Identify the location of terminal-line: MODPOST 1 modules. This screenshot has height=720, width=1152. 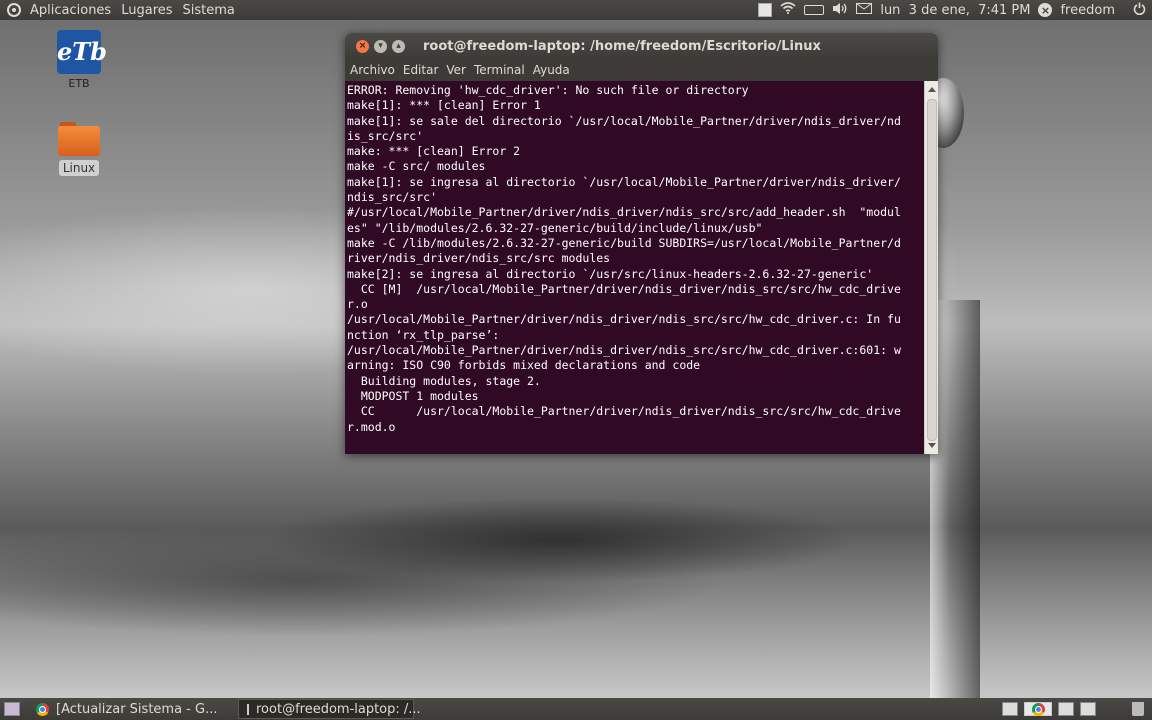
(413, 395).